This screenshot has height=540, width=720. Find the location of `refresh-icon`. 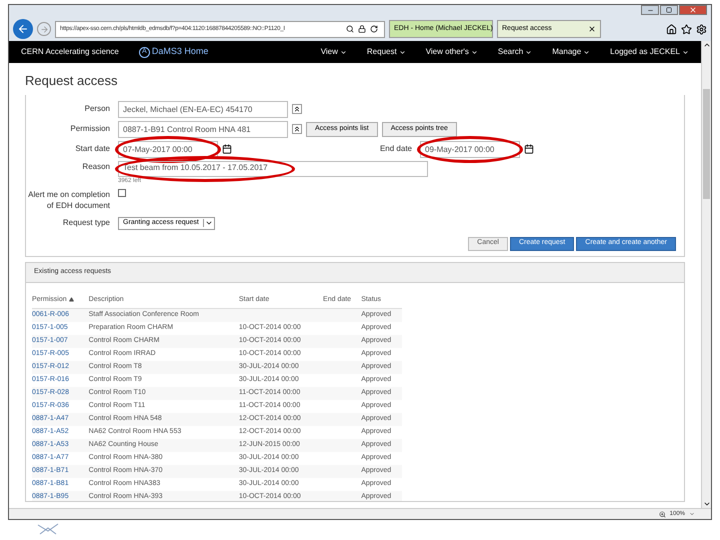

refresh-icon is located at coordinates (374, 29).